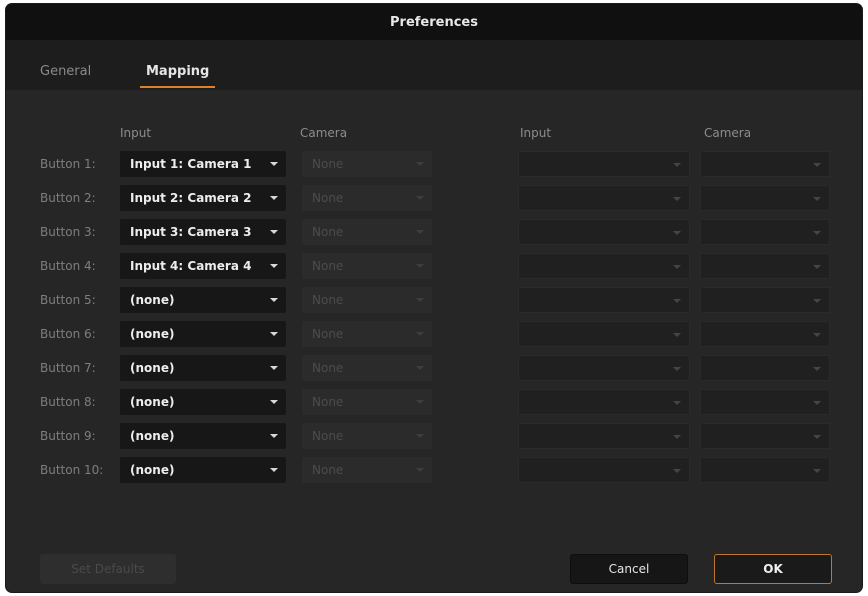 The width and height of the screenshot is (868, 596). What do you see at coordinates (604, 402) in the screenshot?
I see `button-8-right-input-dropdown` at bounding box center [604, 402].